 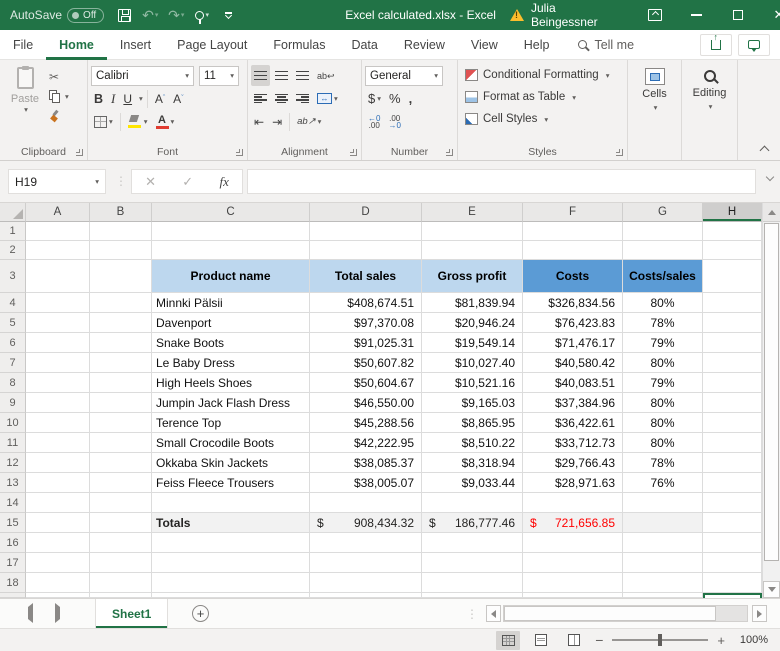 What do you see at coordinates (364, 45) in the screenshot?
I see `tab-data: Data` at bounding box center [364, 45].